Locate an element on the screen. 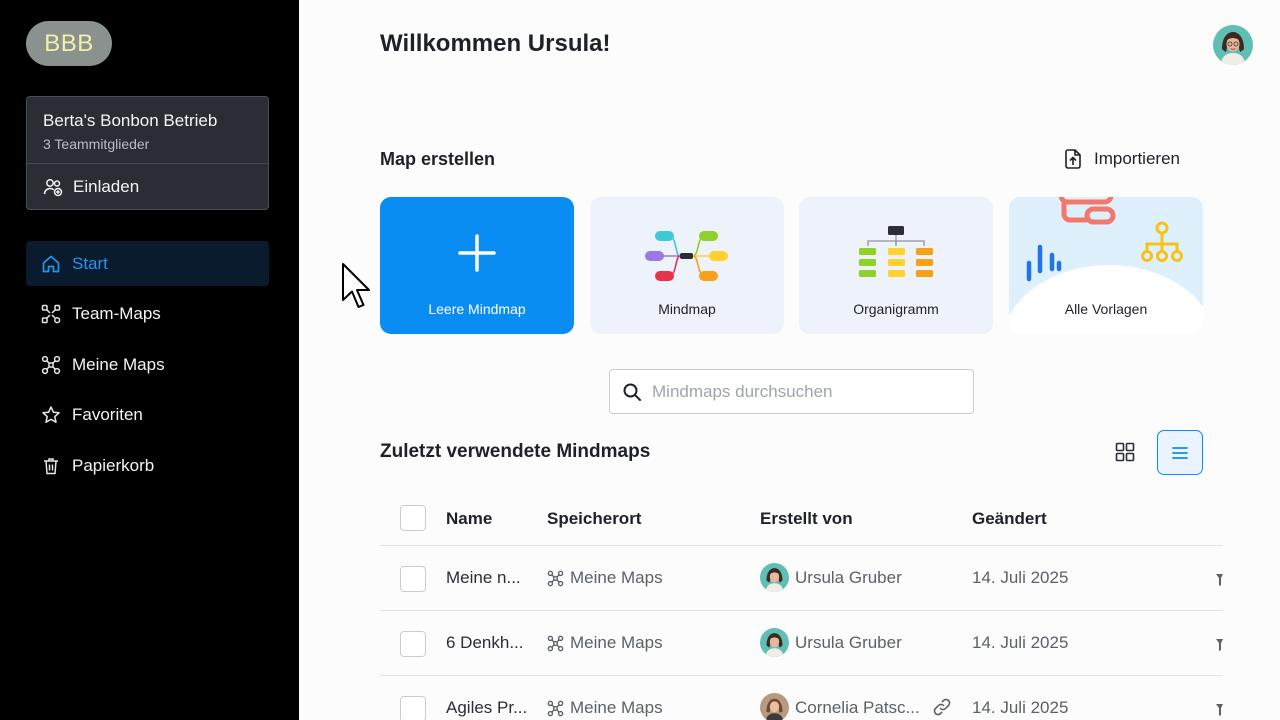 Image resolution: width=1280 pixels, height=720 pixels. nav-label: Papierkorb is located at coordinates (113, 465).